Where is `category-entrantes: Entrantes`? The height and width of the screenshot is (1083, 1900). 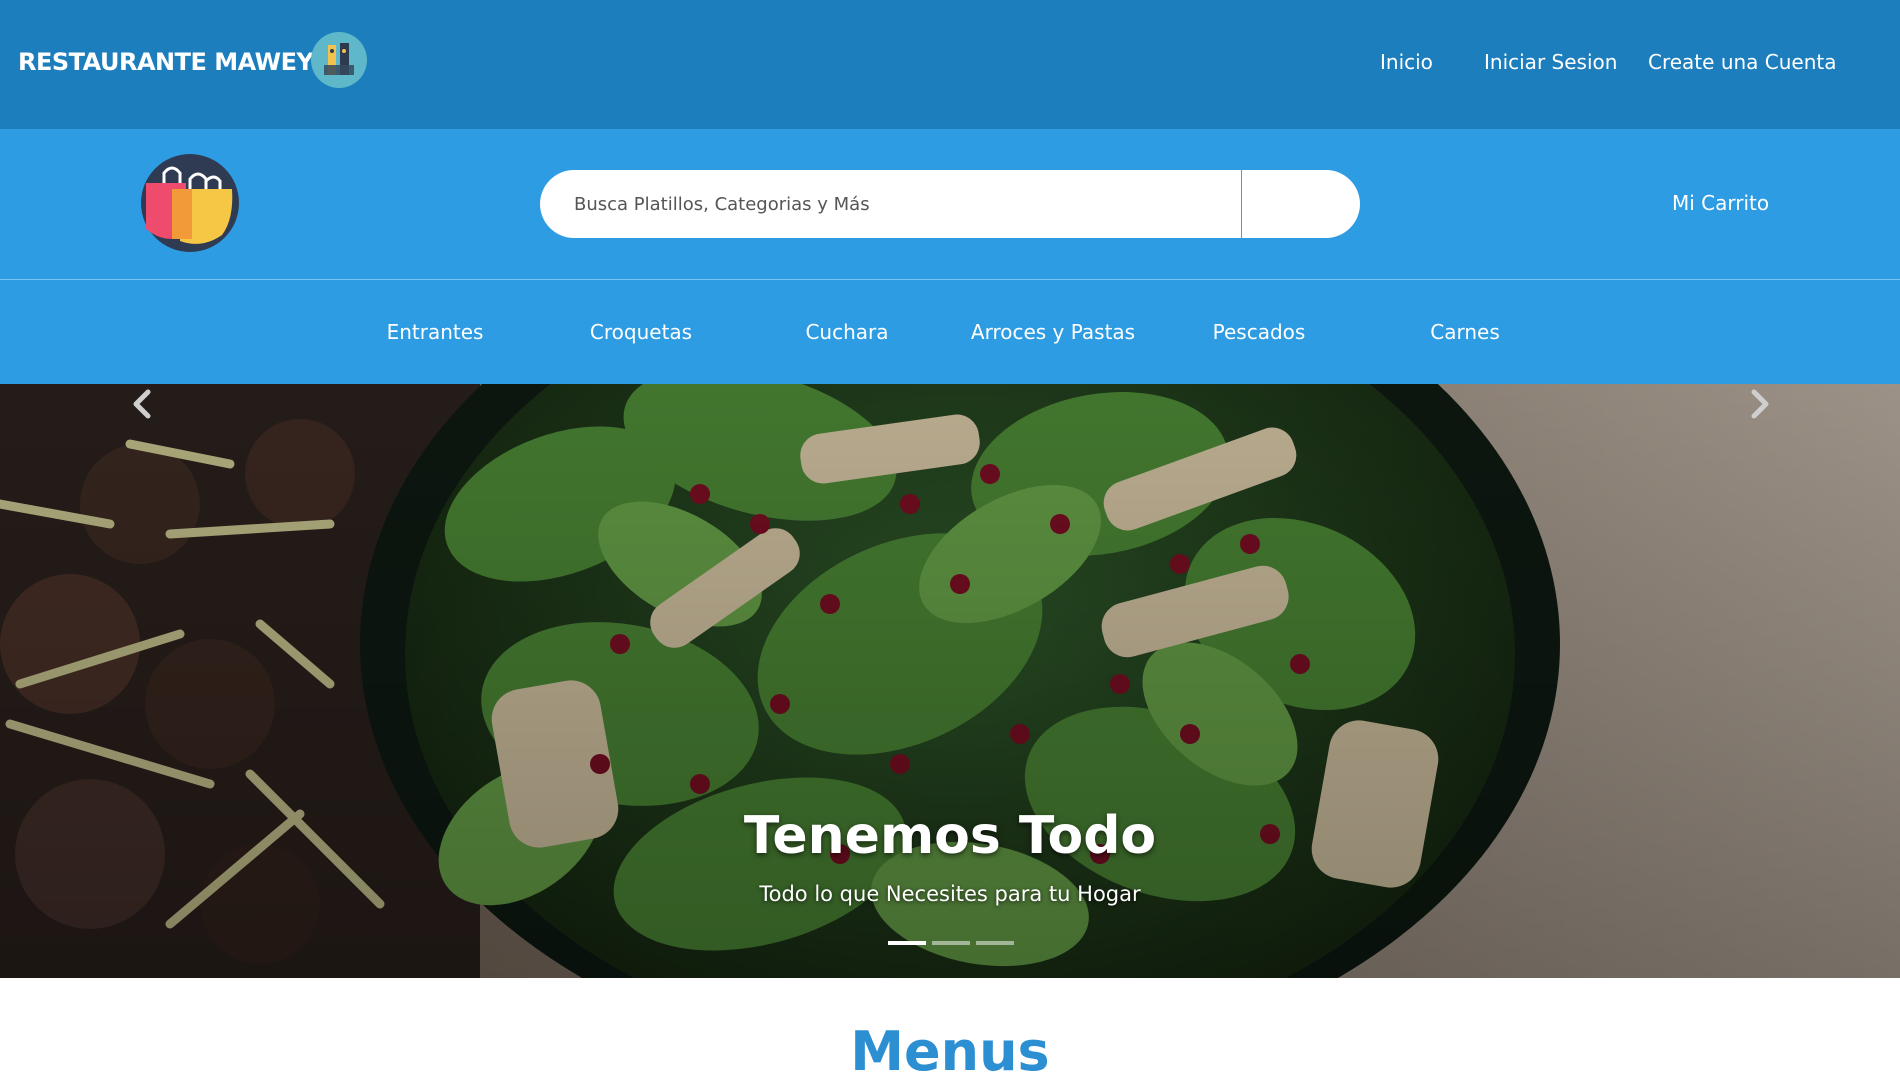
category-entrantes: Entrantes is located at coordinates (435, 332).